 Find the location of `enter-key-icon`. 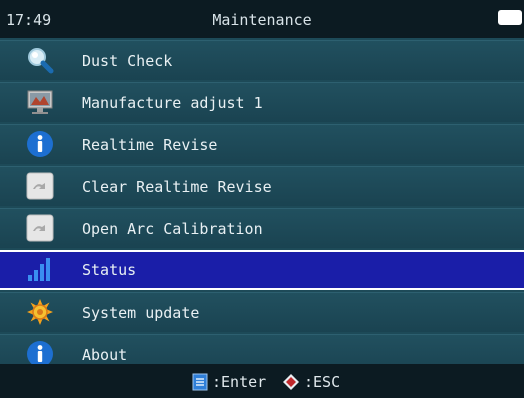

enter-key-icon is located at coordinates (200, 382).